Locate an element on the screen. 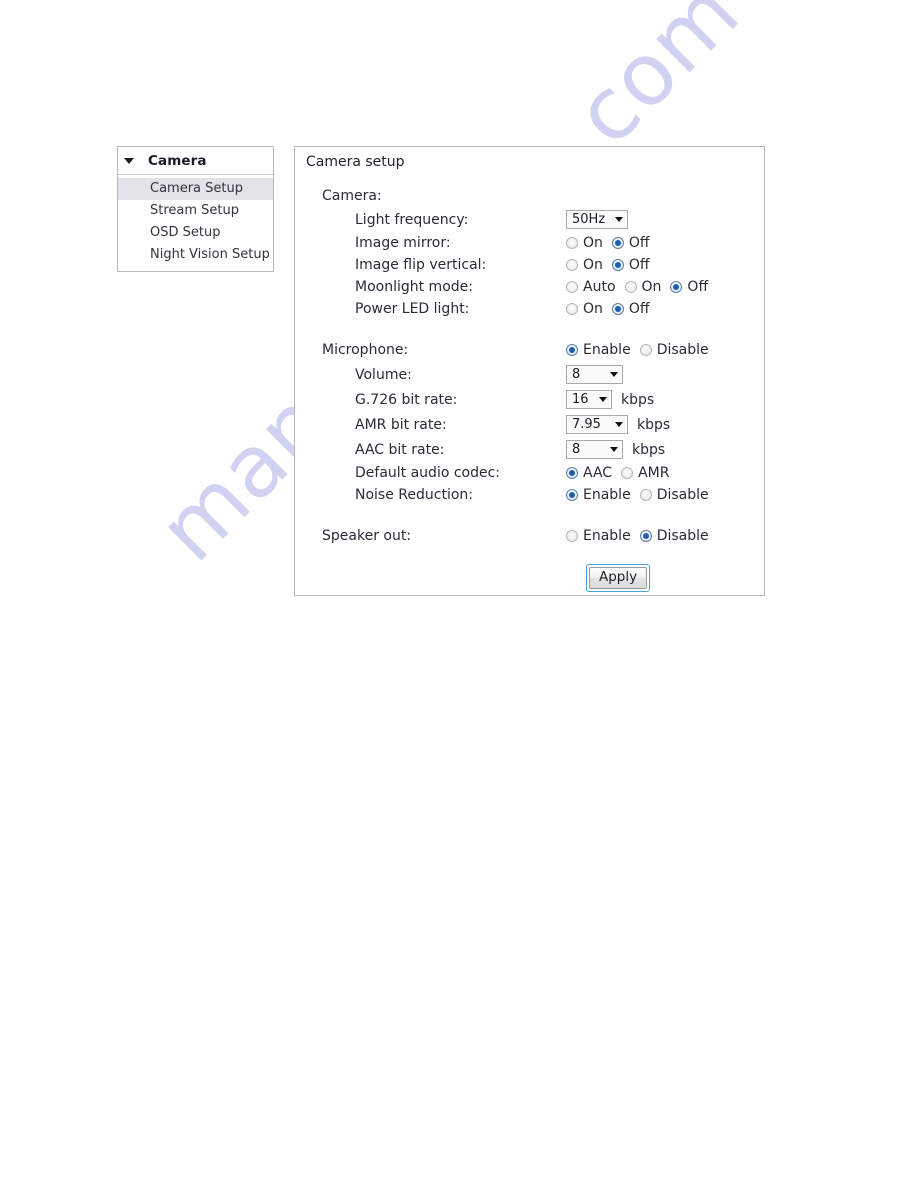  power-led-light-row: Power LED light: On Off is located at coordinates (529, 309).